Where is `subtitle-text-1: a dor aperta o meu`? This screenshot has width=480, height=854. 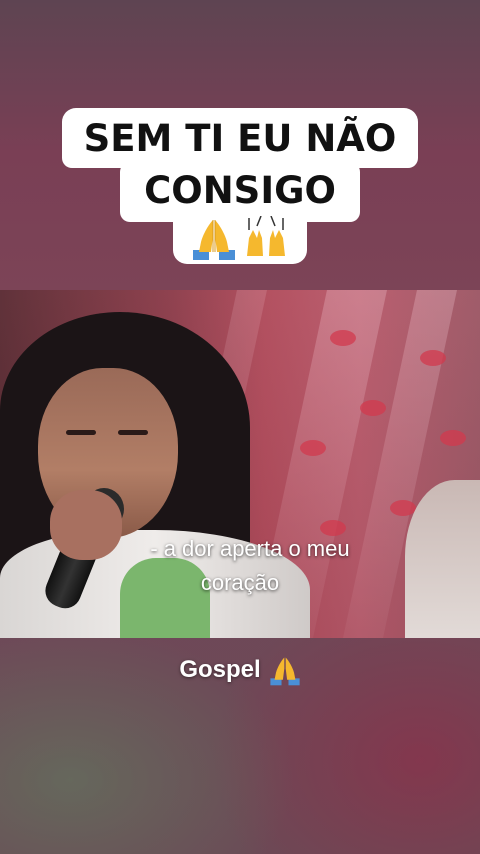
subtitle-text-1: a dor aperta o meu is located at coordinates (256, 548).